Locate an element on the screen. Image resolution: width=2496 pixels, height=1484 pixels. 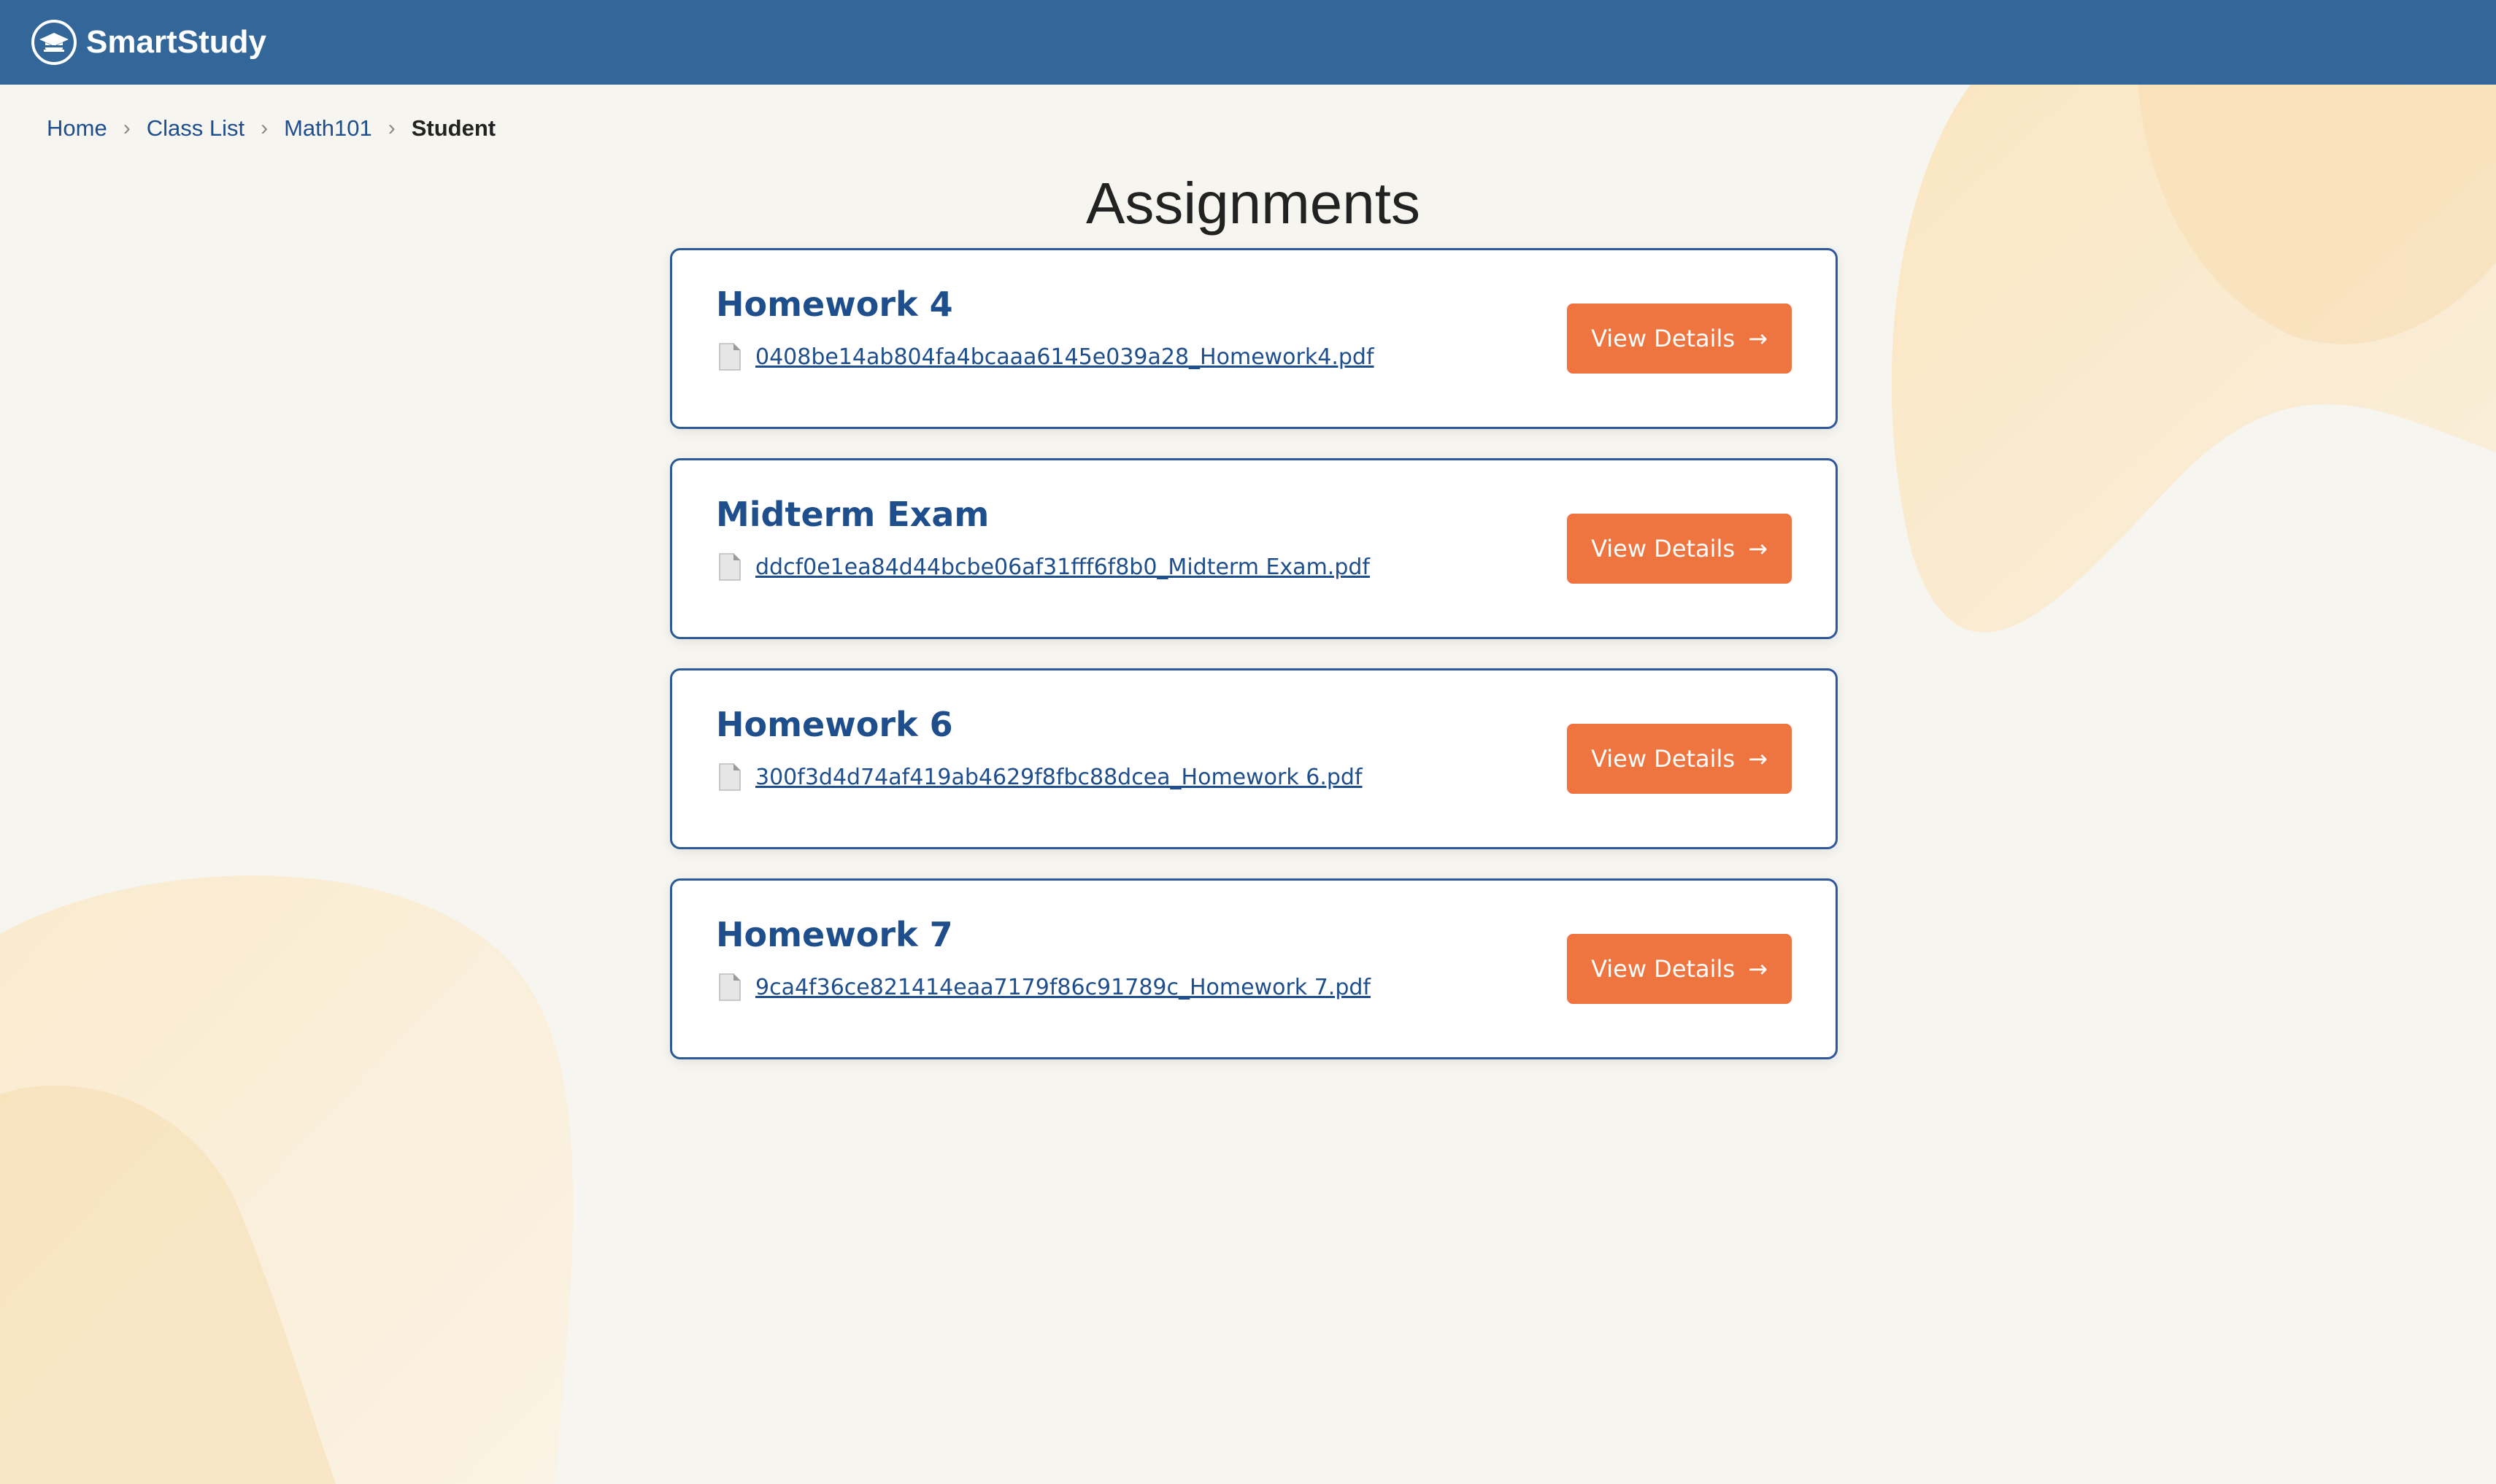
top-navbar: SmartStudy is located at coordinates (1248, 42).